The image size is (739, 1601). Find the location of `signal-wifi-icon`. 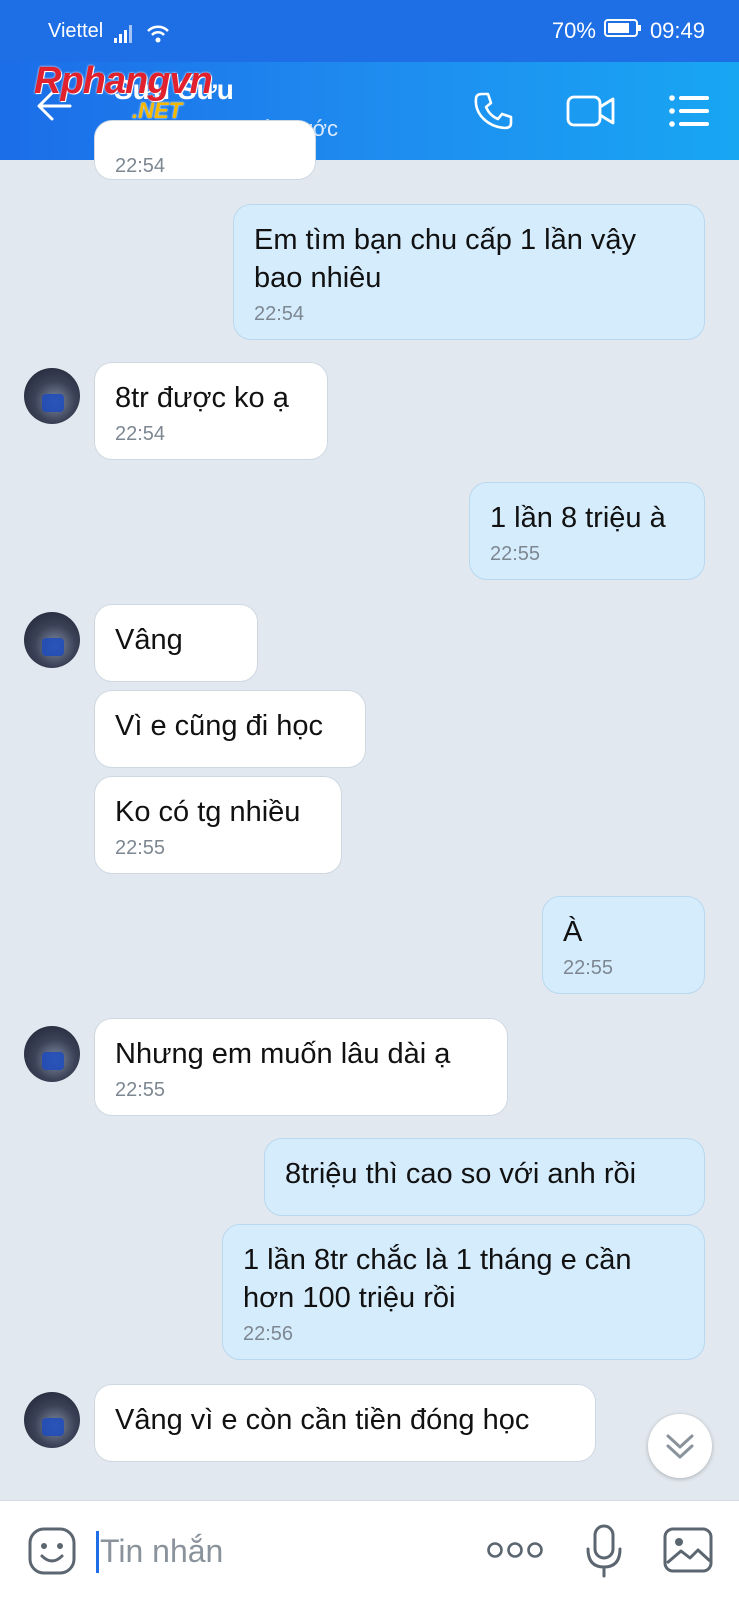

signal-wifi-icon is located at coordinates (142, 36).